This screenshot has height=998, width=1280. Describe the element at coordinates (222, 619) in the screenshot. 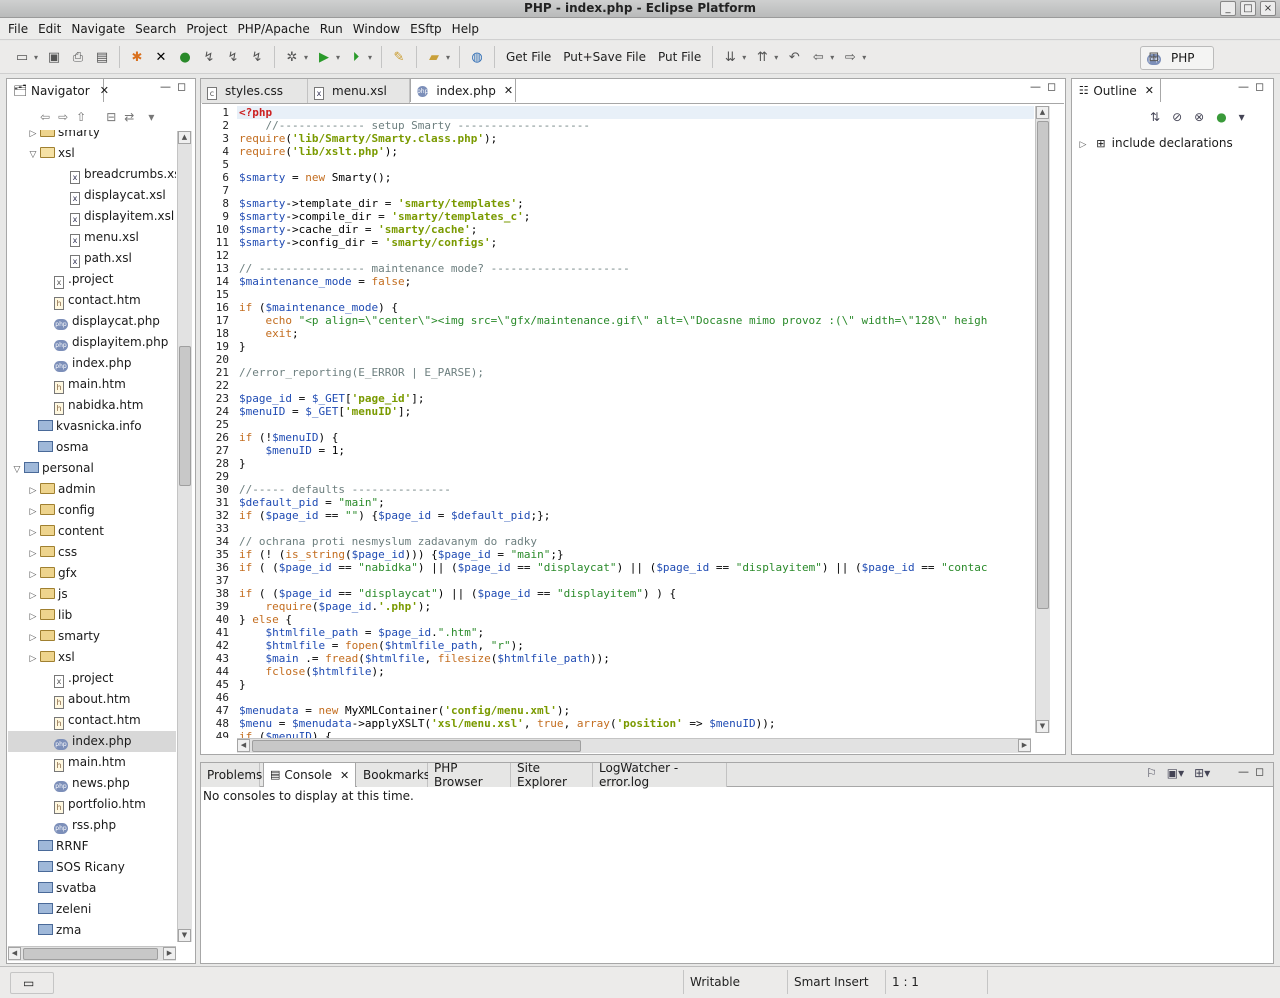

I see `line-number: 40` at that location.